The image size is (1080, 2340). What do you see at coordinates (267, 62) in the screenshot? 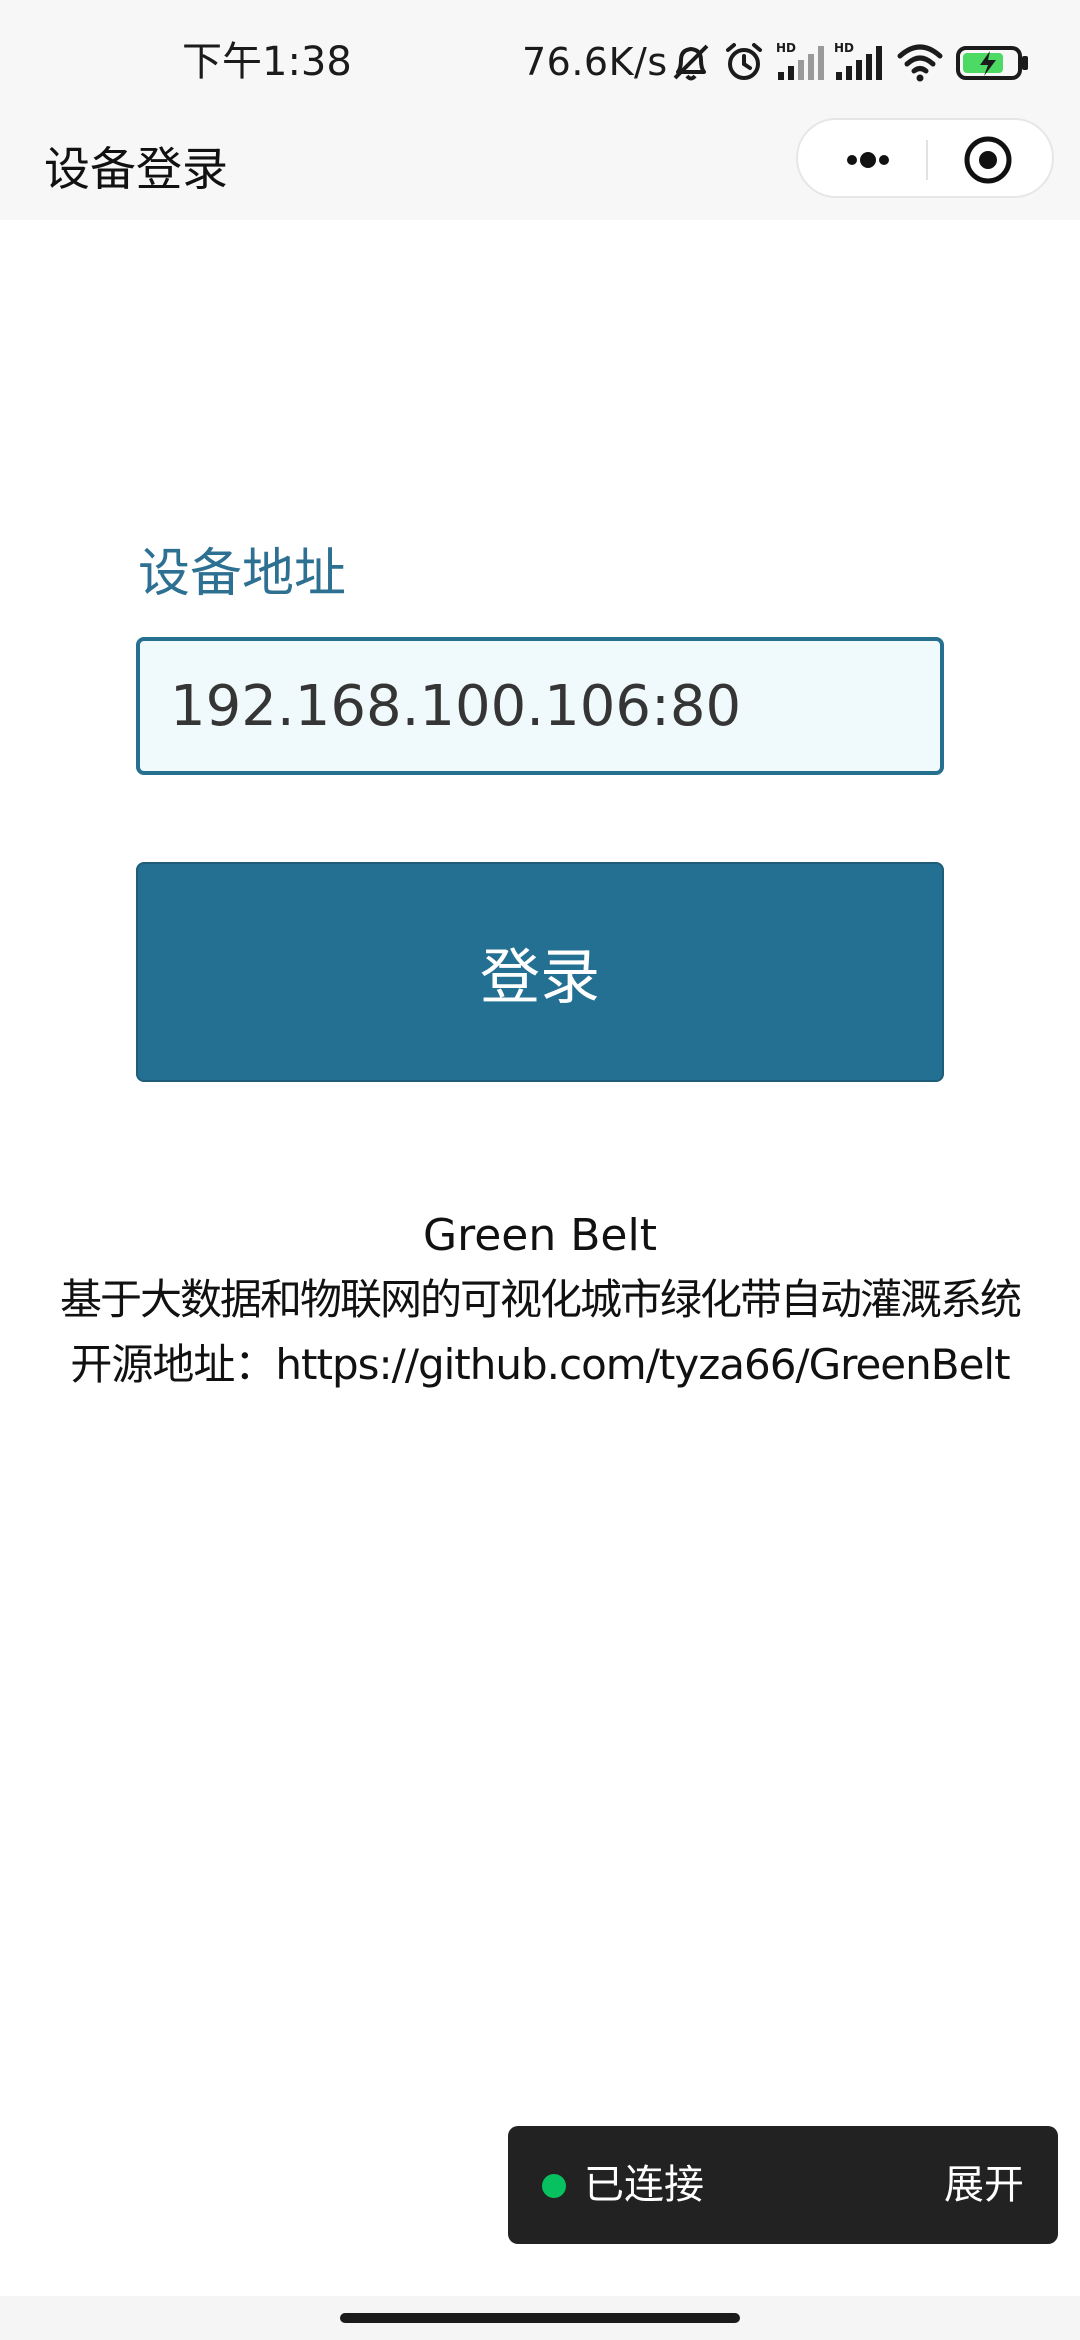
I see `status-time: 下午1:38` at bounding box center [267, 62].